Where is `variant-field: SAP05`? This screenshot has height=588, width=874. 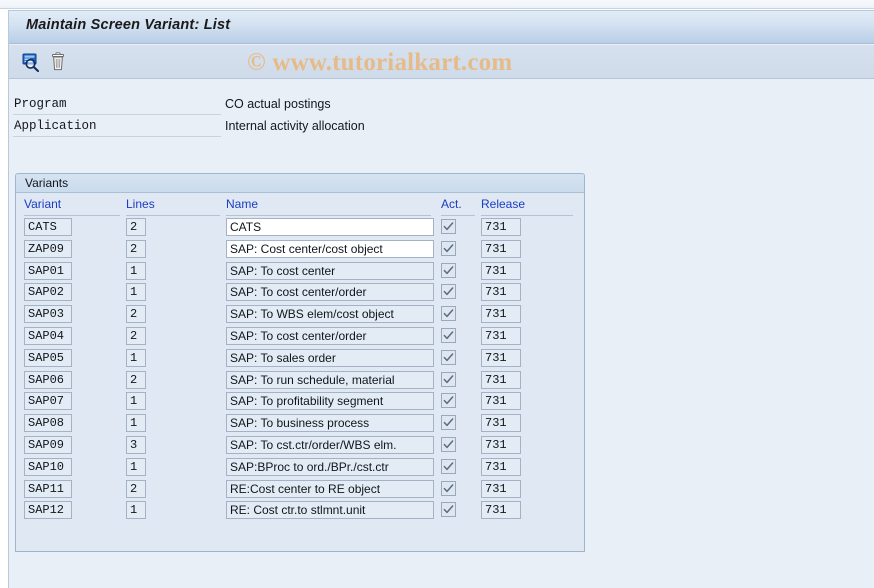
variant-field: SAP05 is located at coordinates (48, 357).